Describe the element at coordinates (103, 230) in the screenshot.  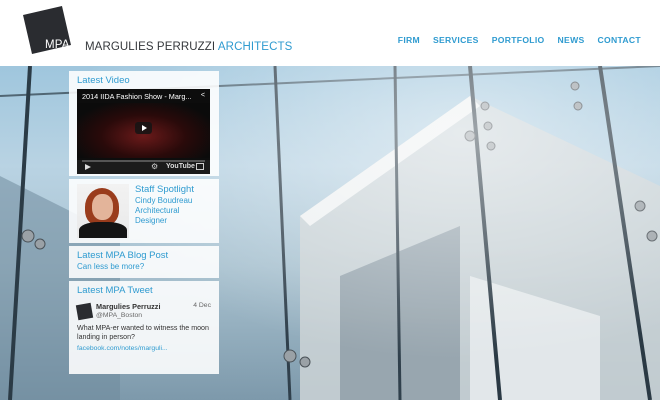
I see `staff-photo-body` at that location.